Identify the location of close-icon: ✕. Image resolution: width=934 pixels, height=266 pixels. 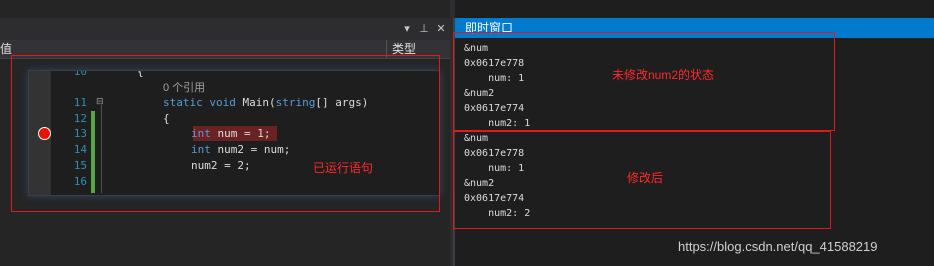
(441, 29).